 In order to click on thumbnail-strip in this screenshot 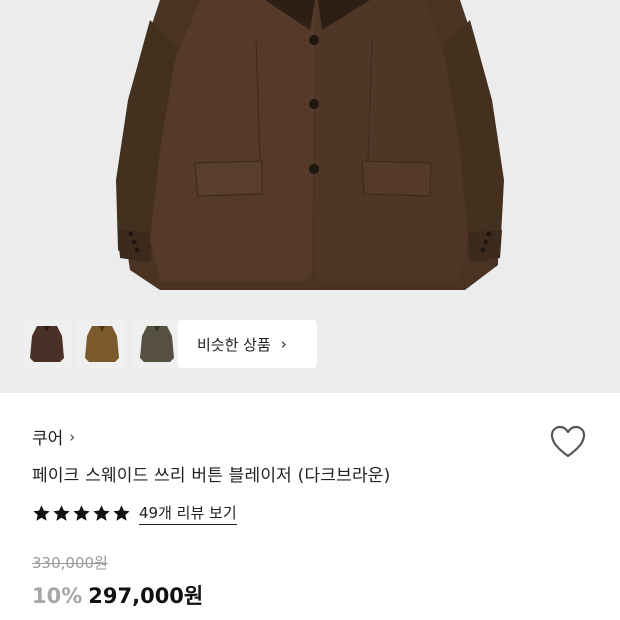, I will do `click(102, 344)`.